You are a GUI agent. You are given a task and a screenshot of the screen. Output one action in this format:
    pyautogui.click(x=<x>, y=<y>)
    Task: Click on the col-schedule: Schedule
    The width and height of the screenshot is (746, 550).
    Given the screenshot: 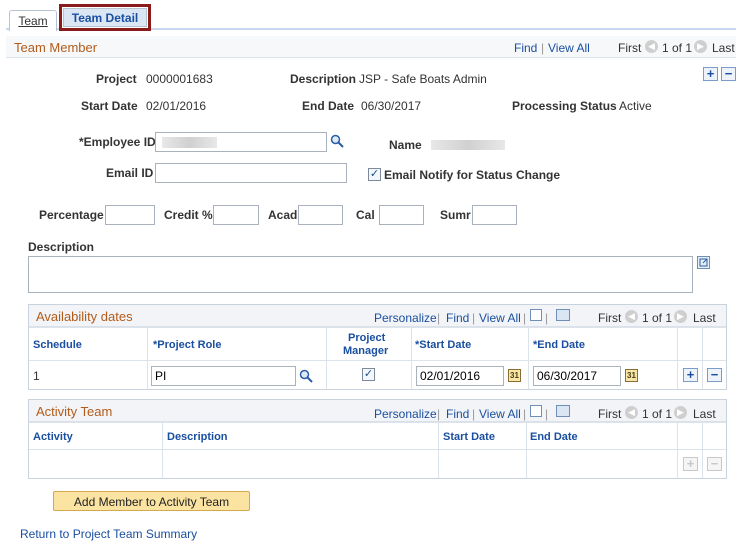 What is the action you would take?
    pyautogui.click(x=57, y=345)
    